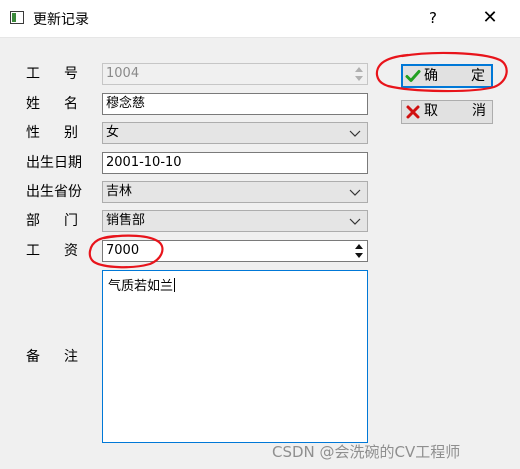 The height and width of the screenshot is (469, 520). Describe the element at coordinates (64, 104) in the screenshot. I see `name-label: 姓名` at that location.